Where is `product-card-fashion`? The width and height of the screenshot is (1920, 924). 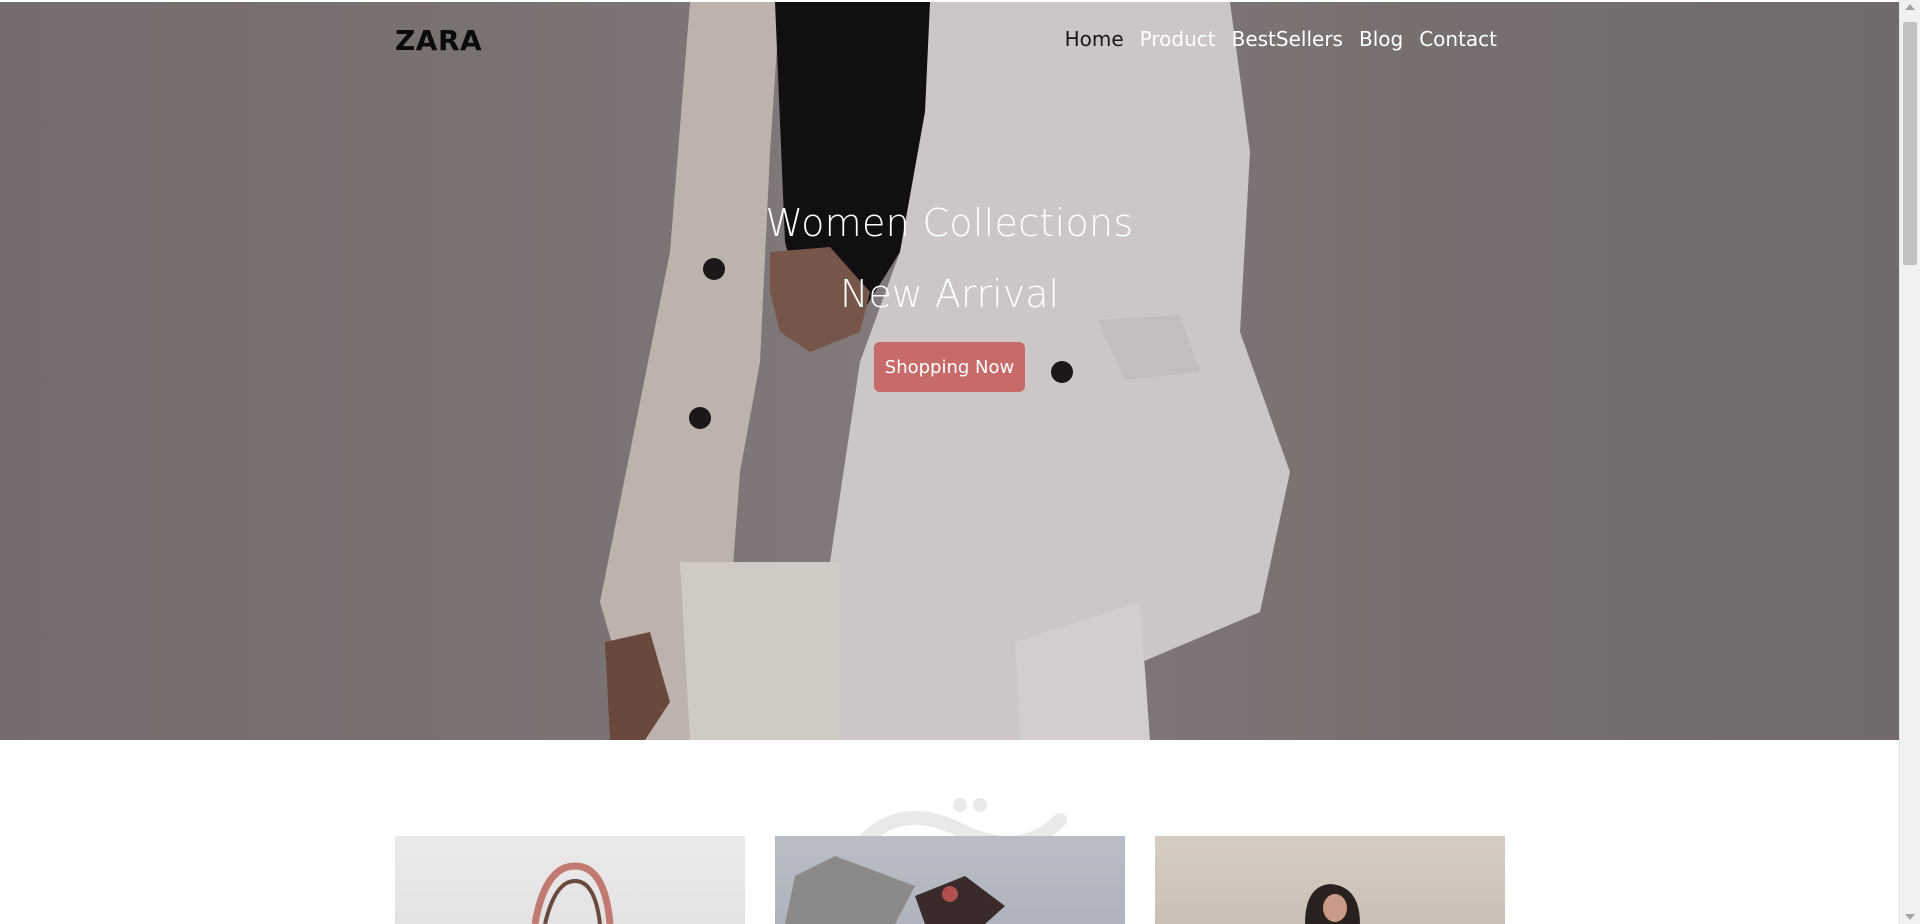 product-card-fashion is located at coordinates (950, 880).